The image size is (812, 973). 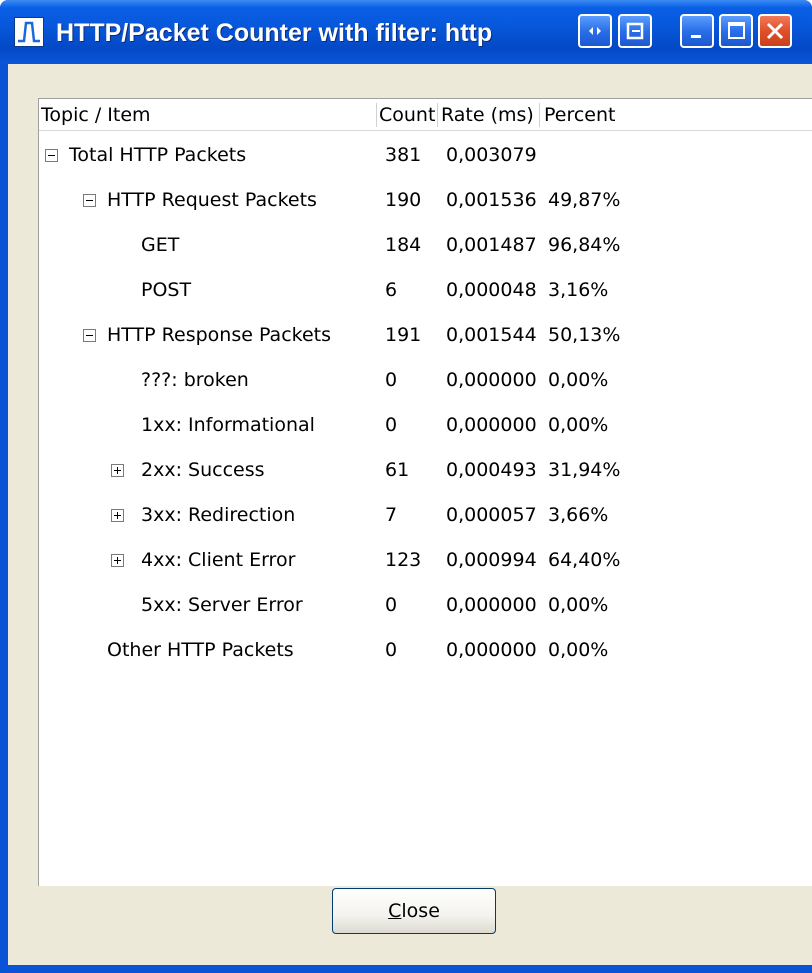 What do you see at coordinates (491, 290) in the screenshot?
I see `row-rate: 0,000048` at bounding box center [491, 290].